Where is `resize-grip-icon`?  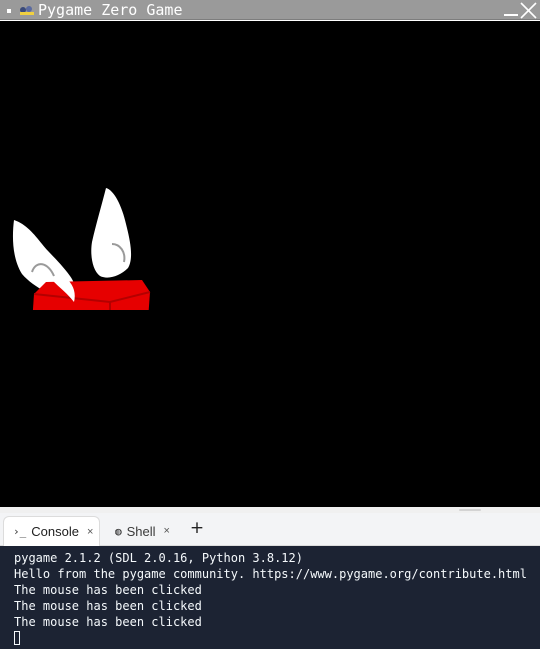
resize-grip-icon is located at coordinates (470, 510).